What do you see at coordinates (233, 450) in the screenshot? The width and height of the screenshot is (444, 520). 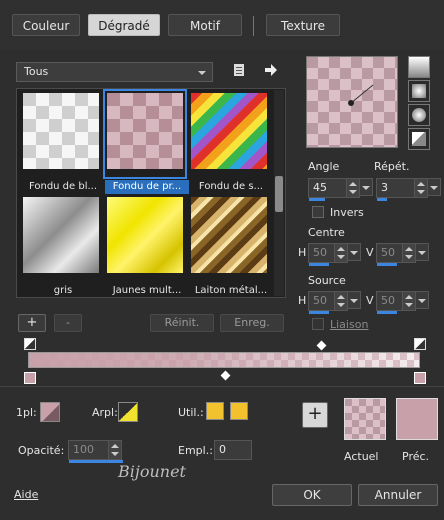 I see `location-field: 0` at bounding box center [233, 450].